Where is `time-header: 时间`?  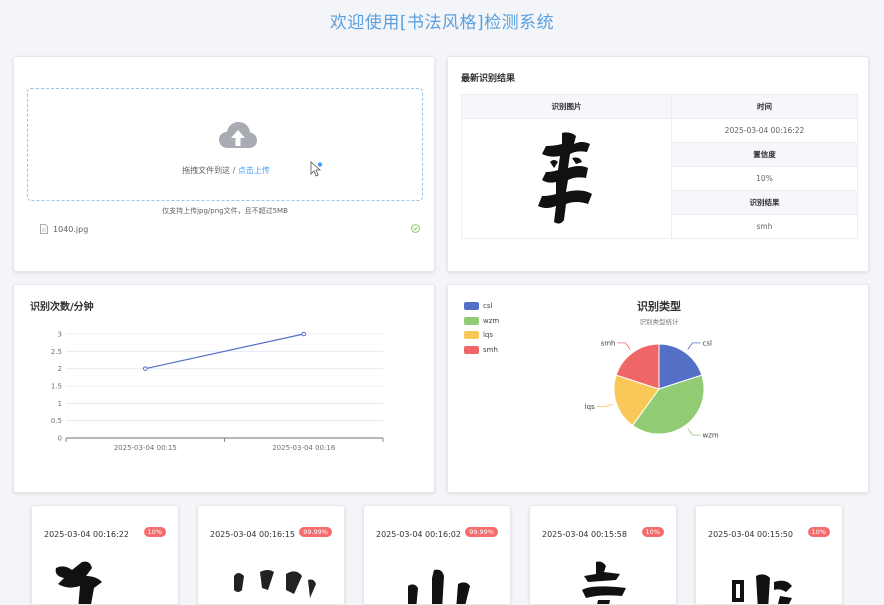 time-header: 时间 is located at coordinates (764, 106).